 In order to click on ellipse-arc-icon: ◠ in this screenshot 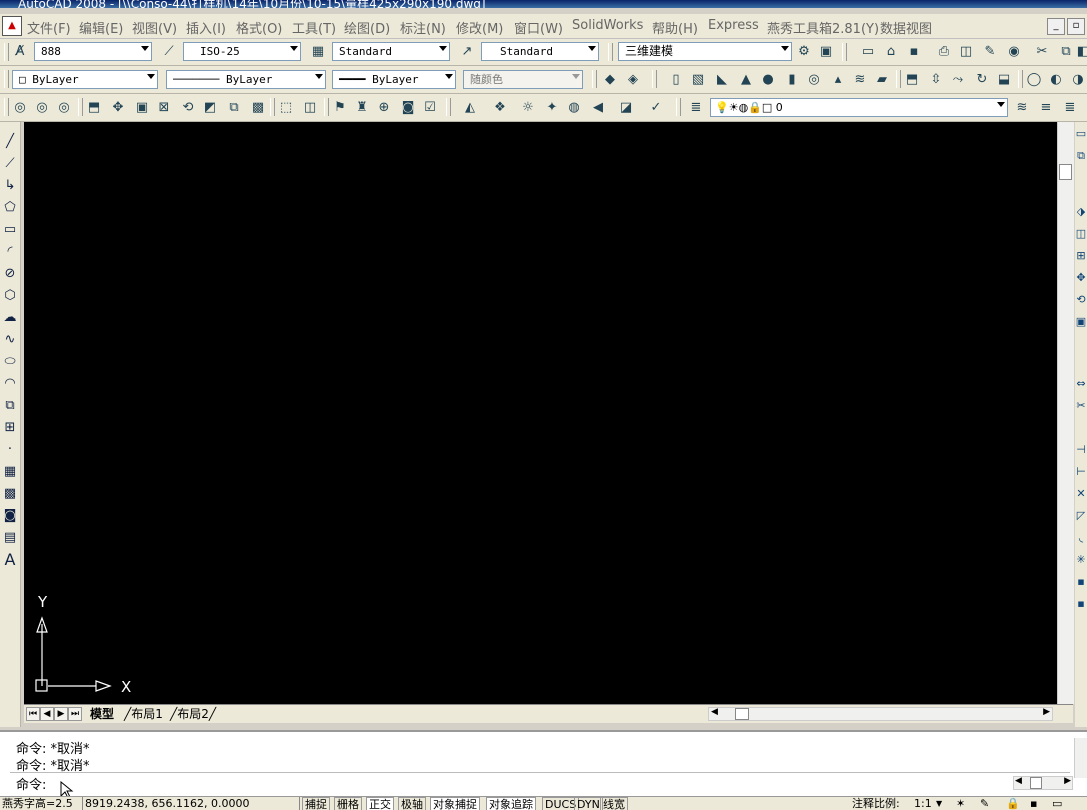, I will do `click(10, 384)`.